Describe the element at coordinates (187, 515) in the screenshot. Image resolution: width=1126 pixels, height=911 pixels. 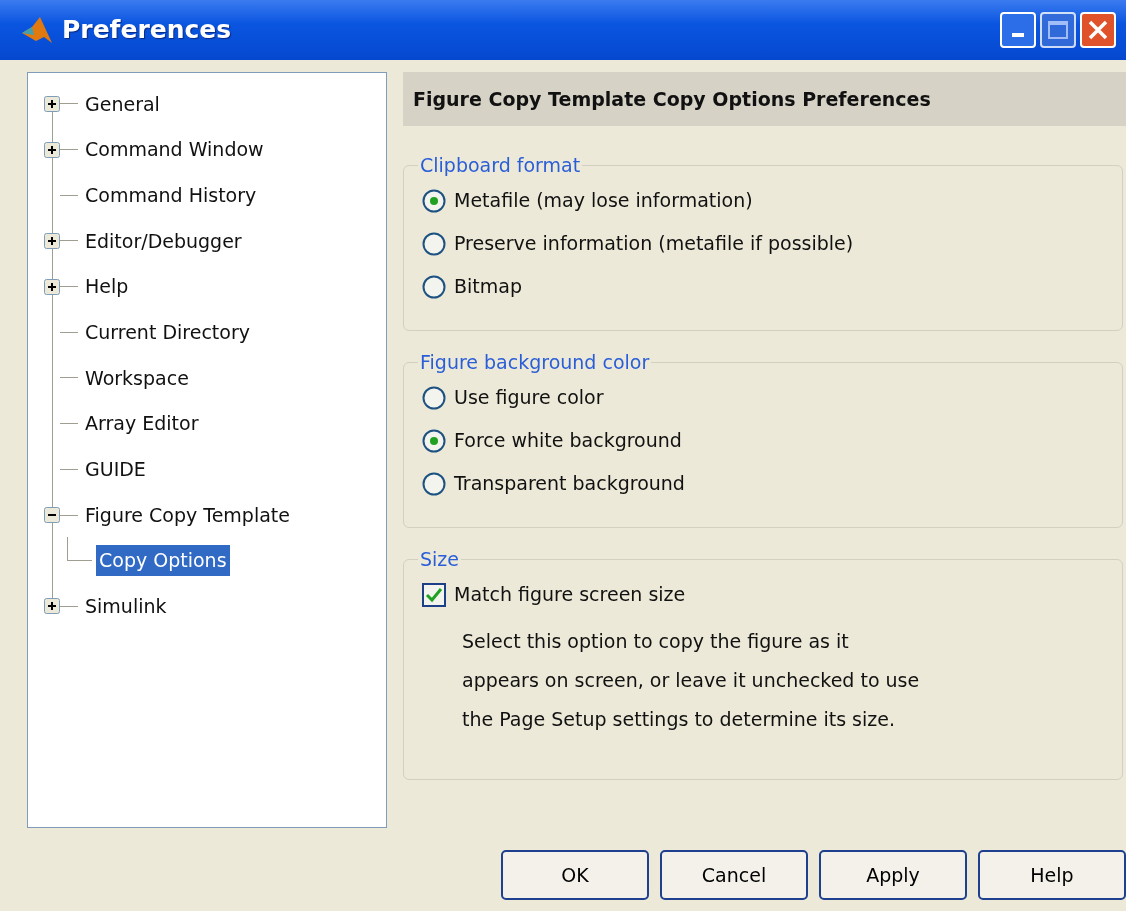
I see `tree-item: Figure Copy Template` at that location.